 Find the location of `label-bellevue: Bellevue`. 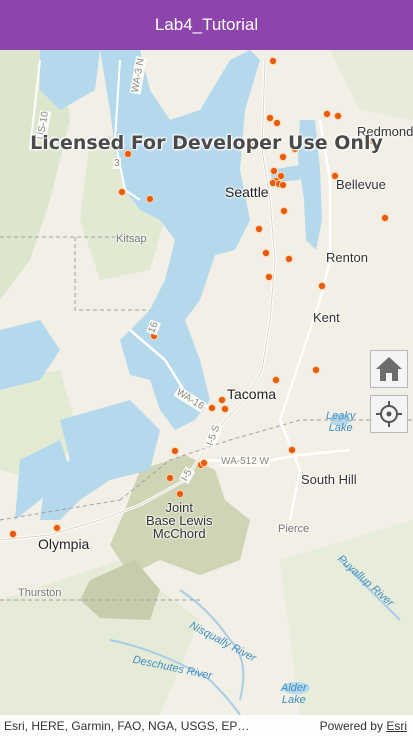

label-bellevue: Bellevue is located at coordinates (361, 184).